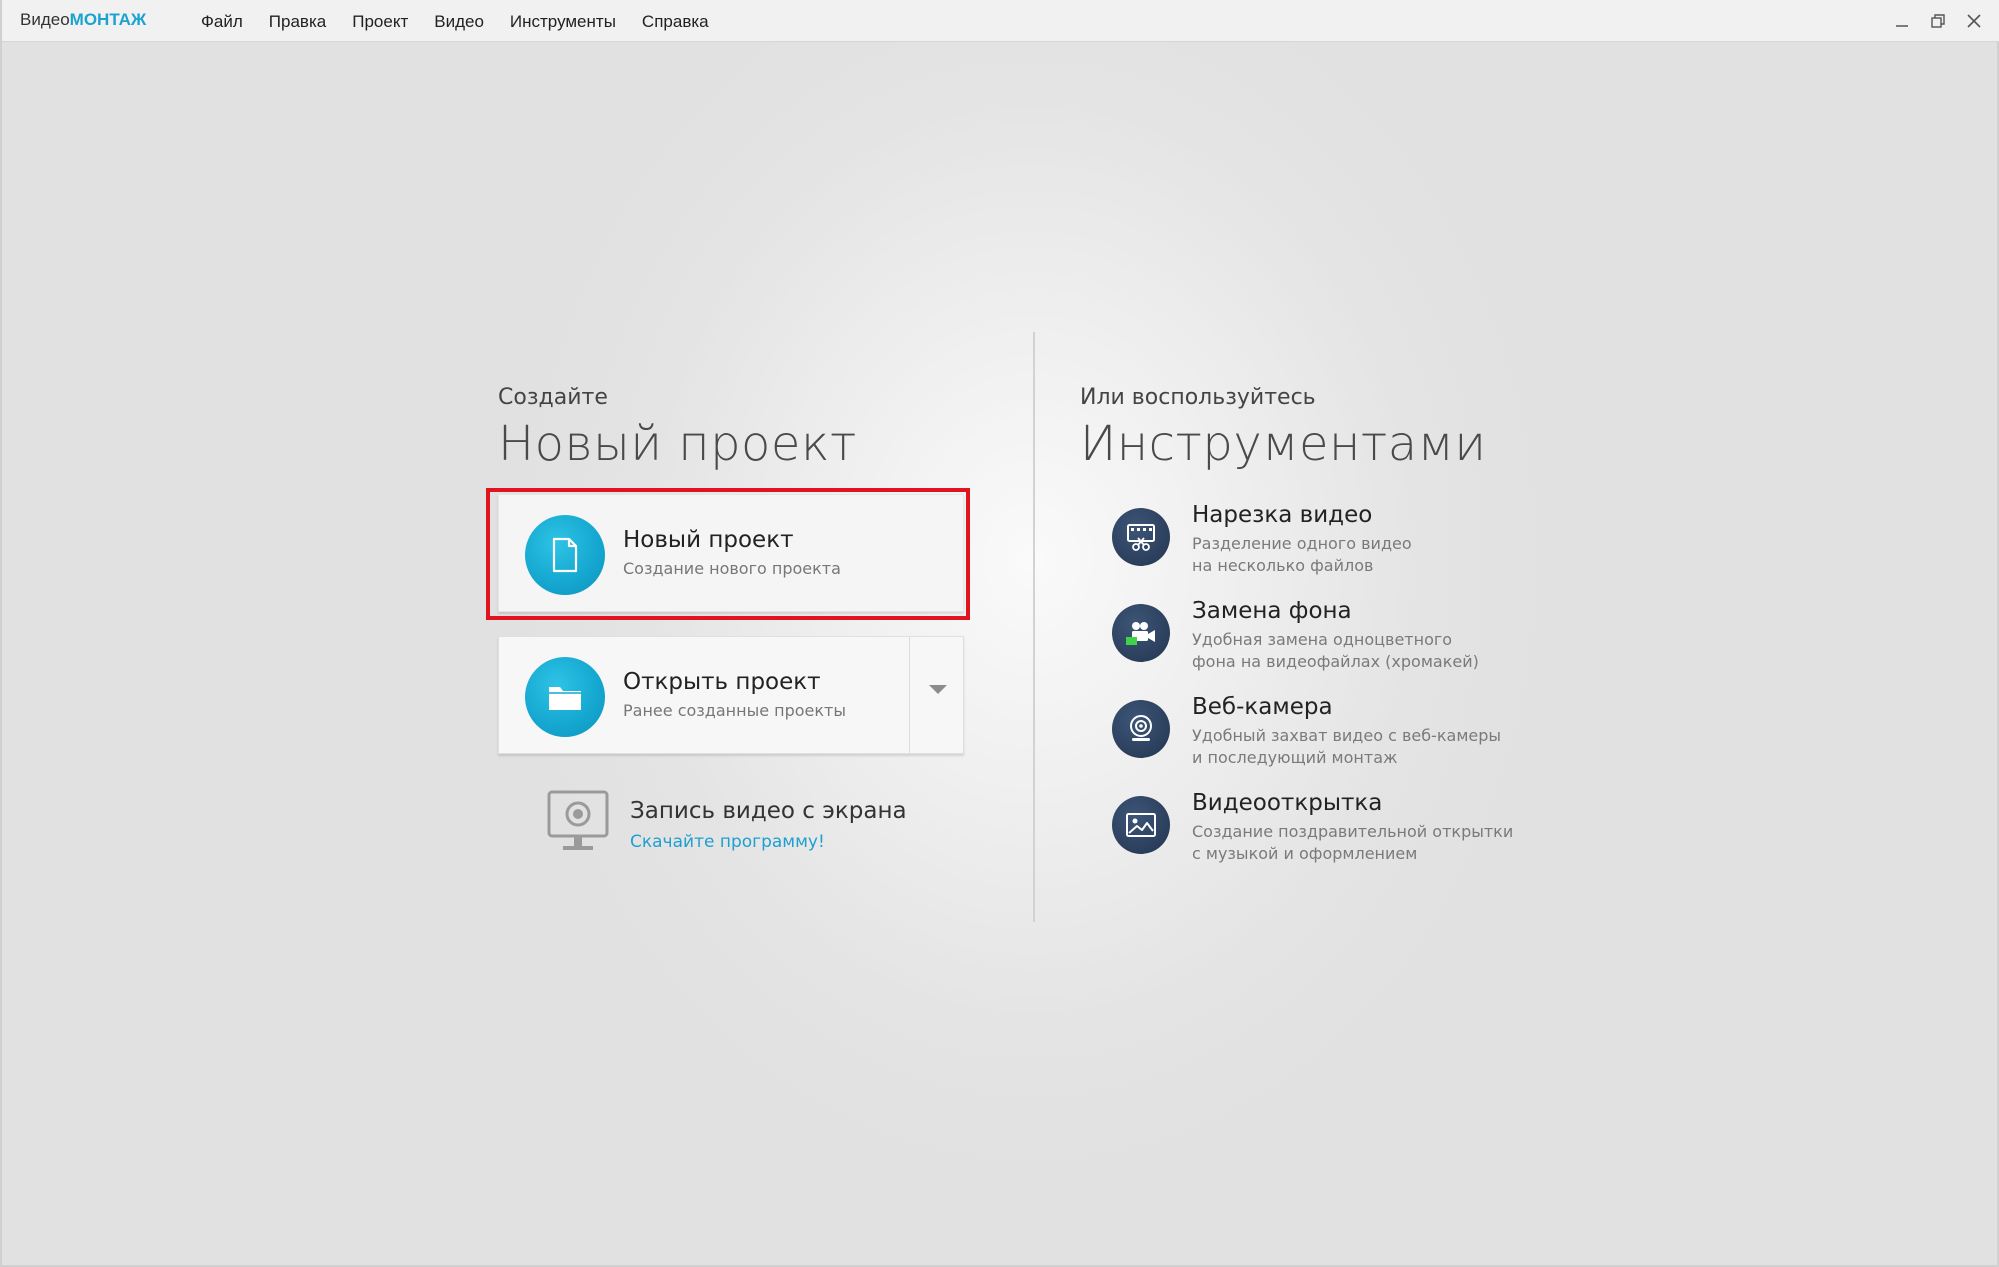  I want to click on chroma-key-icon-circle, so click(1141, 633).